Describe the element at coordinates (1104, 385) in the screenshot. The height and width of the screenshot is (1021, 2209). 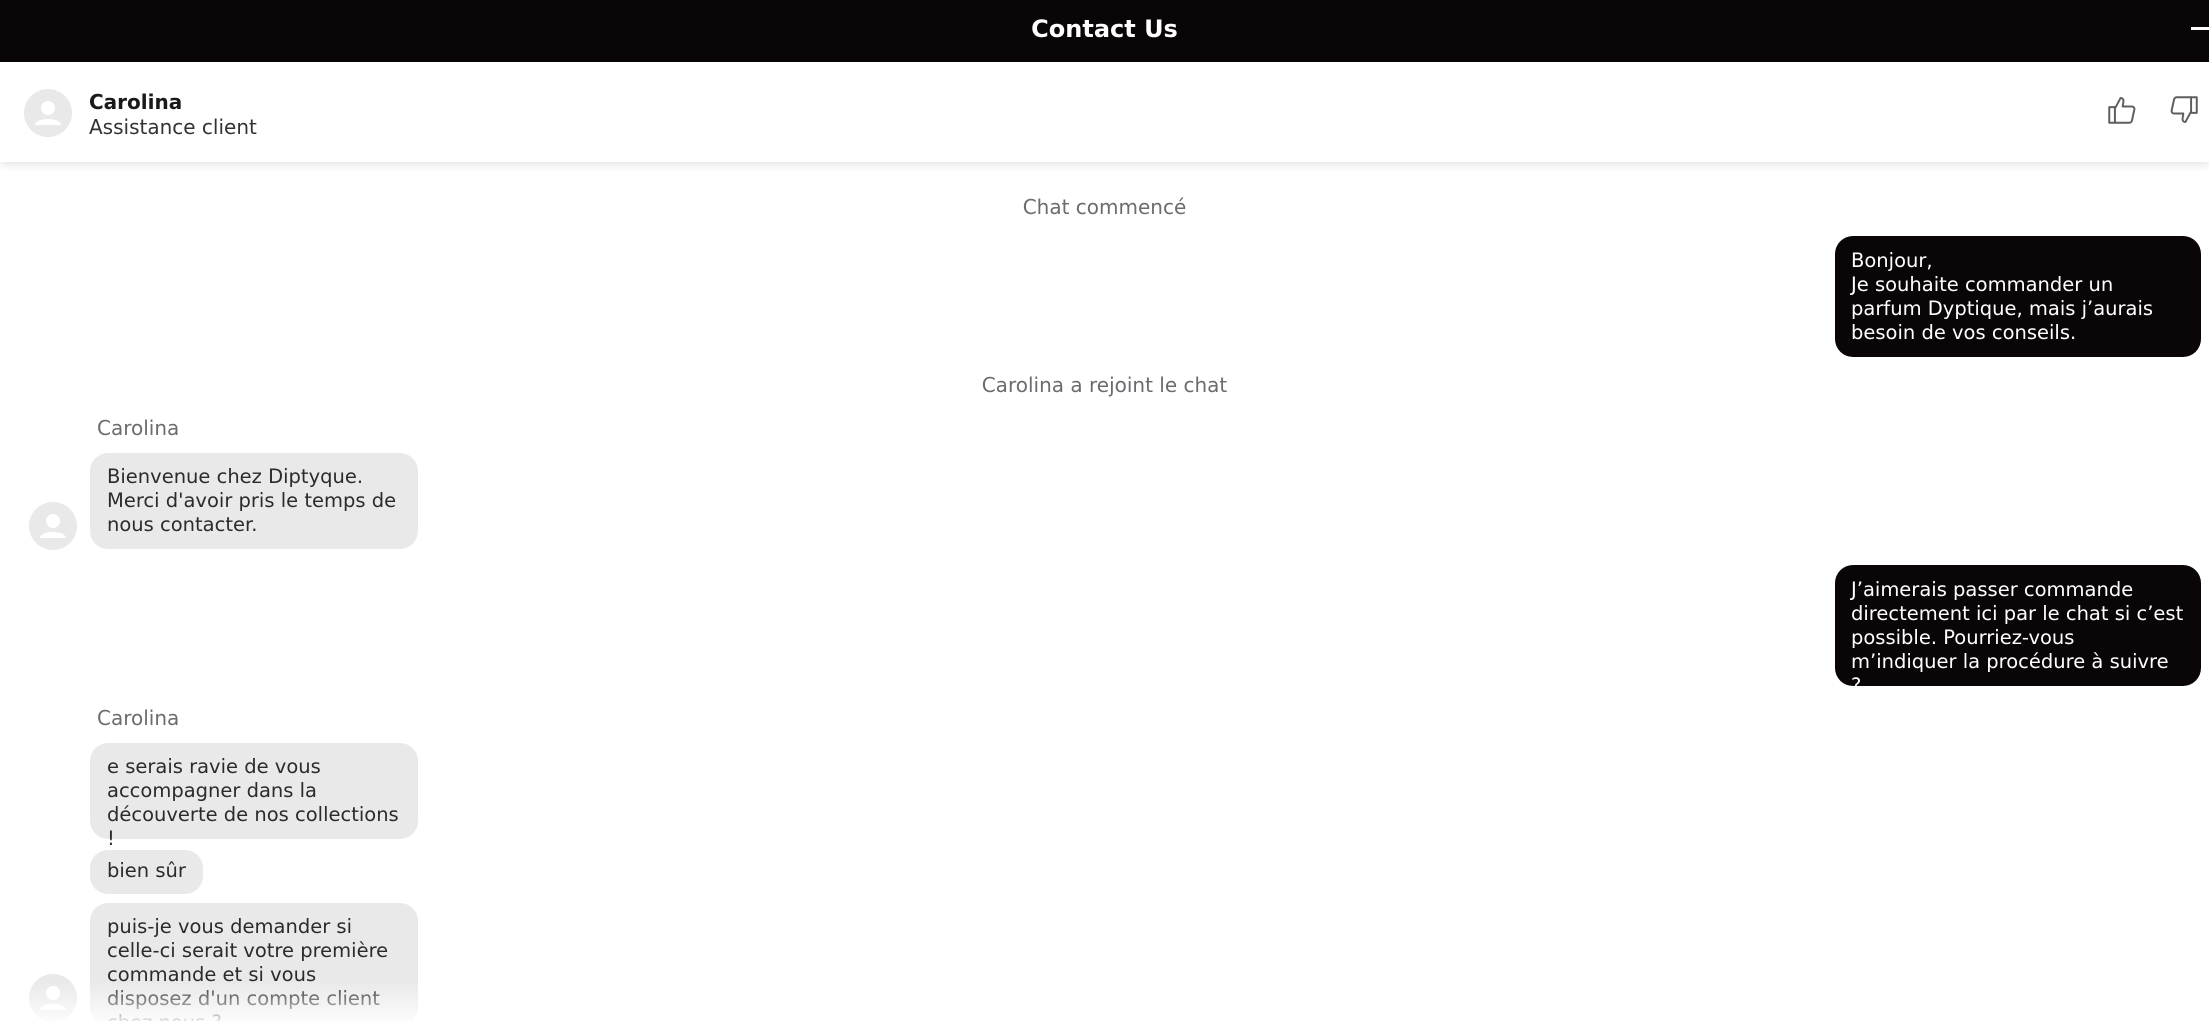
I see `agent-joined-event: Carolina a rejoint le chat` at that location.